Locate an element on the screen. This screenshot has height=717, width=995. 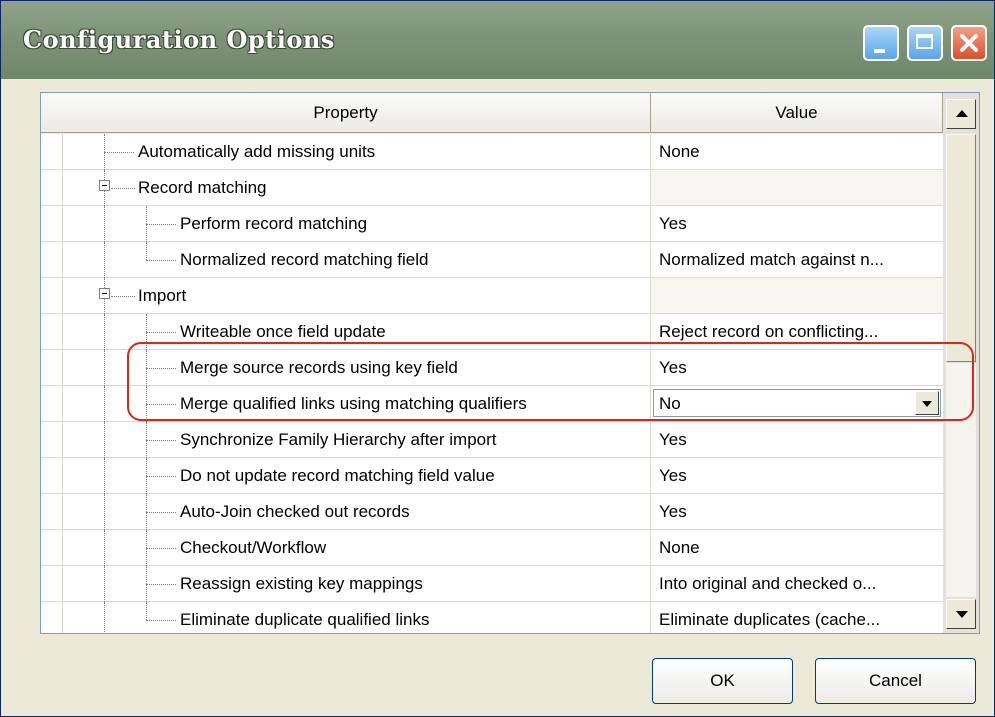
table-row: Record matching is located at coordinates (492, 188).